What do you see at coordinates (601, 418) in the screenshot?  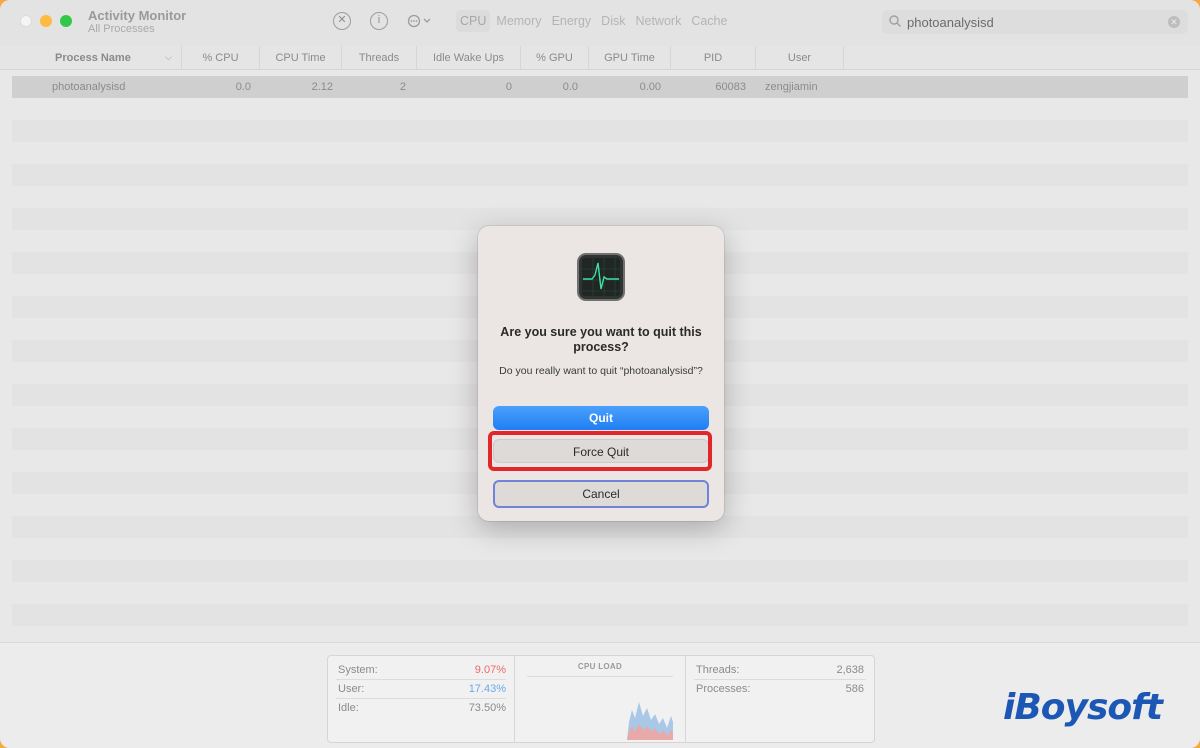 I see `quit-button: Quit` at bounding box center [601, 418].